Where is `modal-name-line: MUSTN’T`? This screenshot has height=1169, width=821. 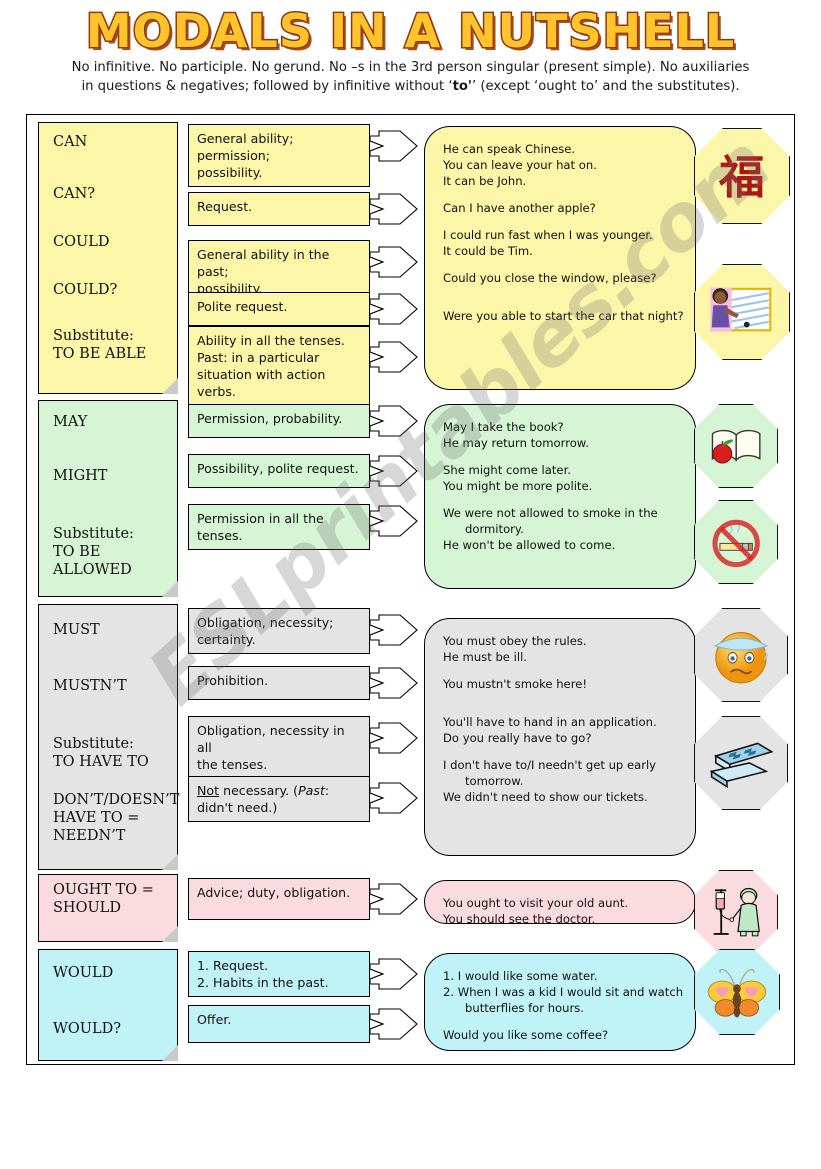
modal-name-line: MUSTN’T is located at coordinates (90, 686).